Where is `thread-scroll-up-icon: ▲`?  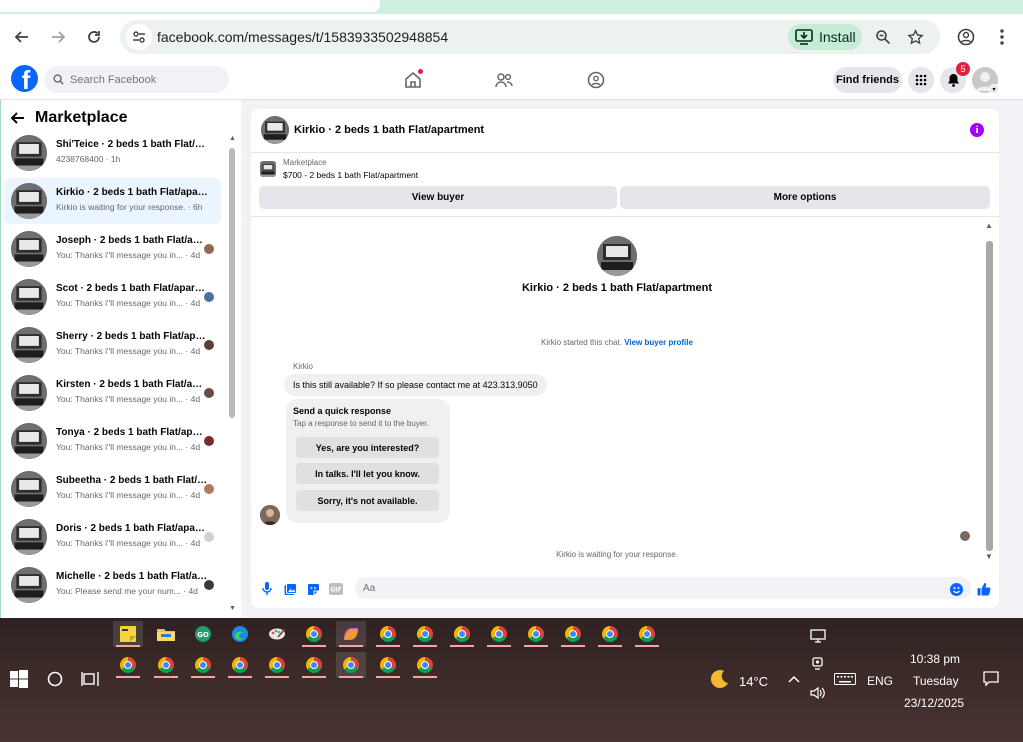 thread-scroll-up-icon: ▲ is located at coordinates (989, 225).